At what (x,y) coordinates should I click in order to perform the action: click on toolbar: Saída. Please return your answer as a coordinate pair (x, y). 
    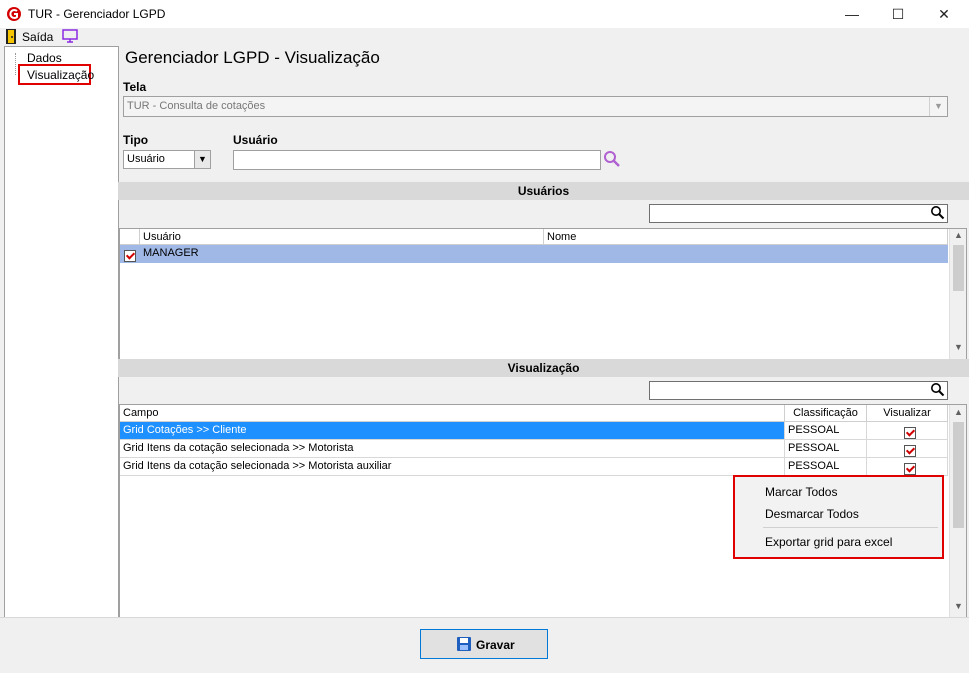
    Looking at the image, I should click on (484, 37).